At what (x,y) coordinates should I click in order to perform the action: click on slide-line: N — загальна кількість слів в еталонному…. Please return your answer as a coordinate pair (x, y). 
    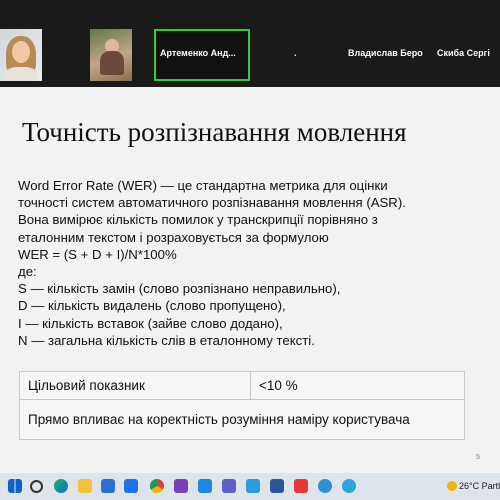
    Looking at the image, I should click on (166, 340).